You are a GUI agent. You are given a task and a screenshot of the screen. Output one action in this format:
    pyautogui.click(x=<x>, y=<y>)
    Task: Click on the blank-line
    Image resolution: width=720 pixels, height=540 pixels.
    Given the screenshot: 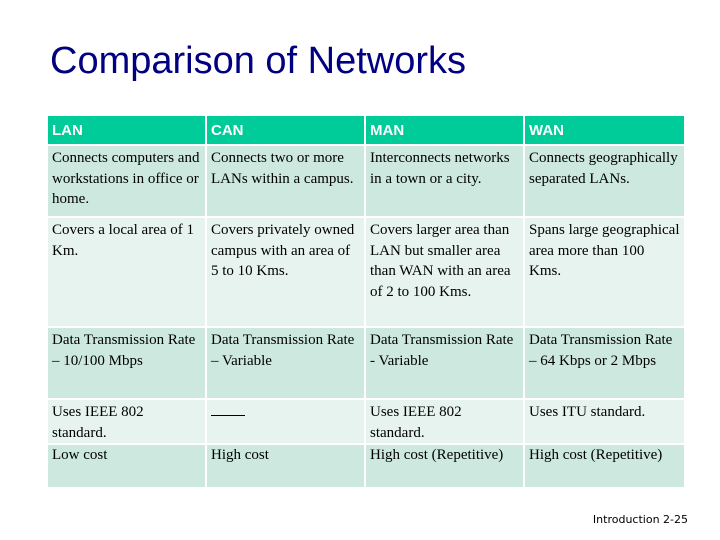 What is the action you would take?
    pyautogui.click(x=228, y=409)
    